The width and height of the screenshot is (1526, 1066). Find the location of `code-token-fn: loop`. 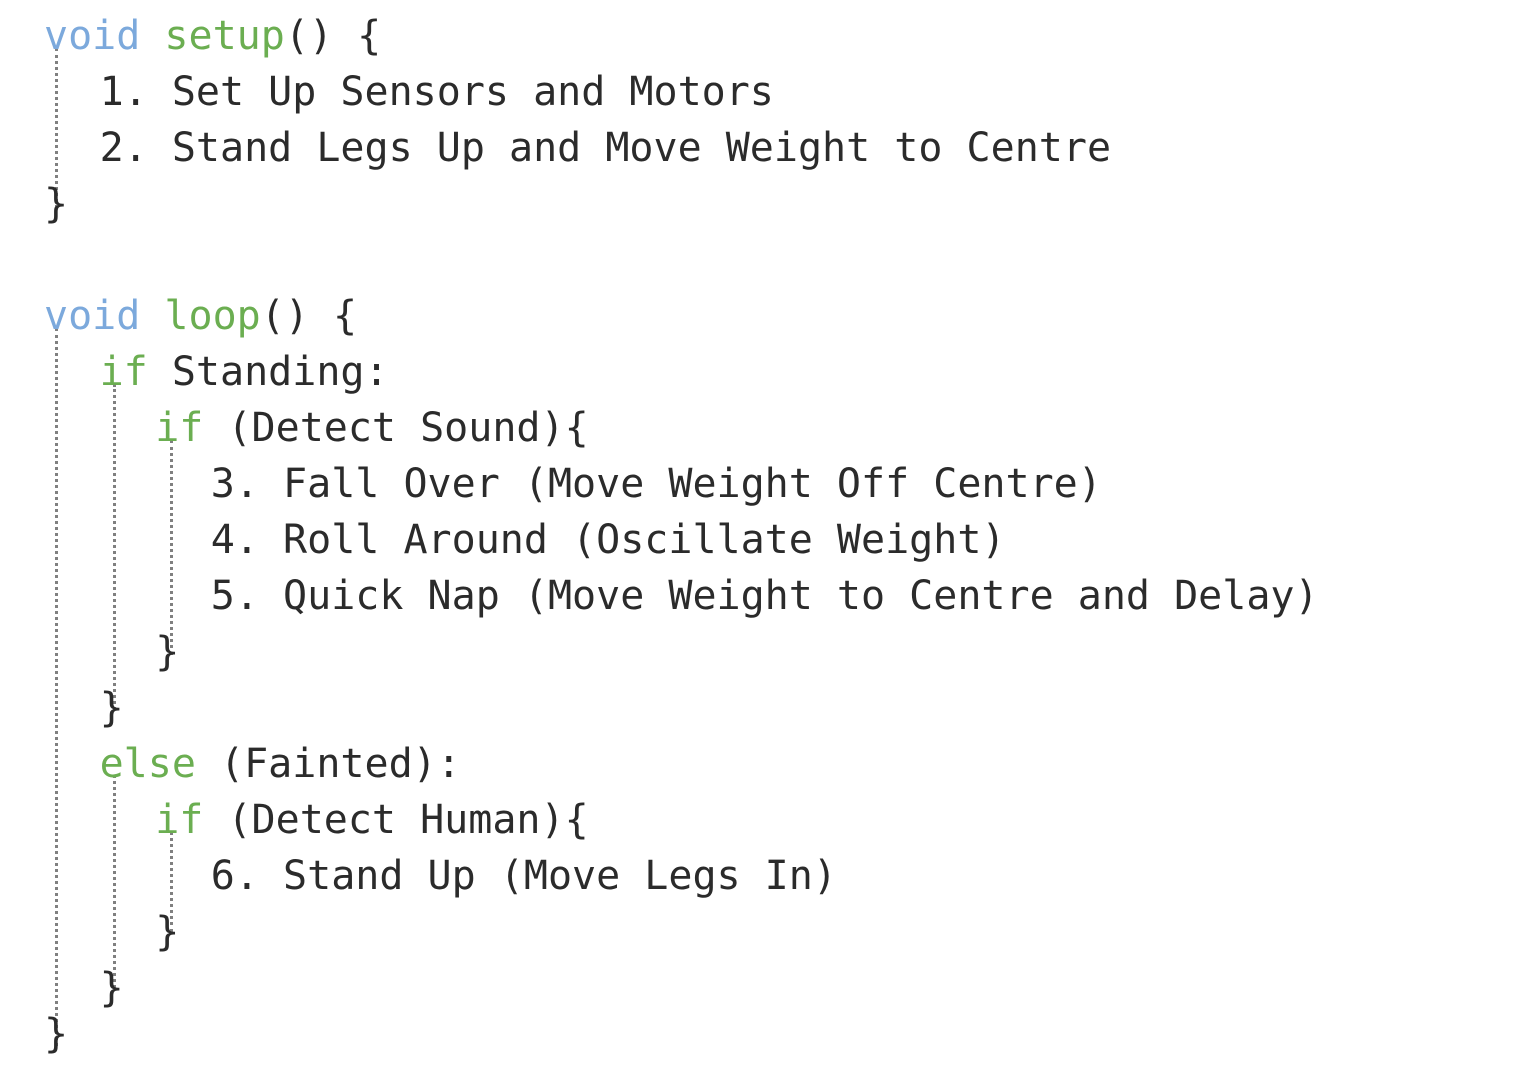

code-token-fn: loop is located at coordinates (212, 316).